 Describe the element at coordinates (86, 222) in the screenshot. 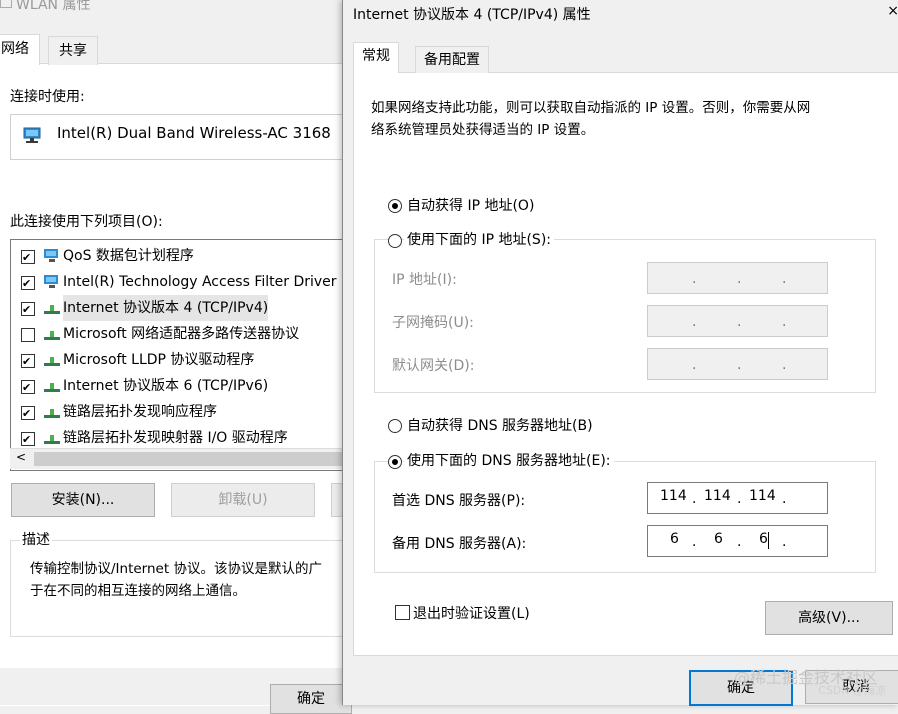

I see `items-label: 此连接使用下列项目(O):` at that location.